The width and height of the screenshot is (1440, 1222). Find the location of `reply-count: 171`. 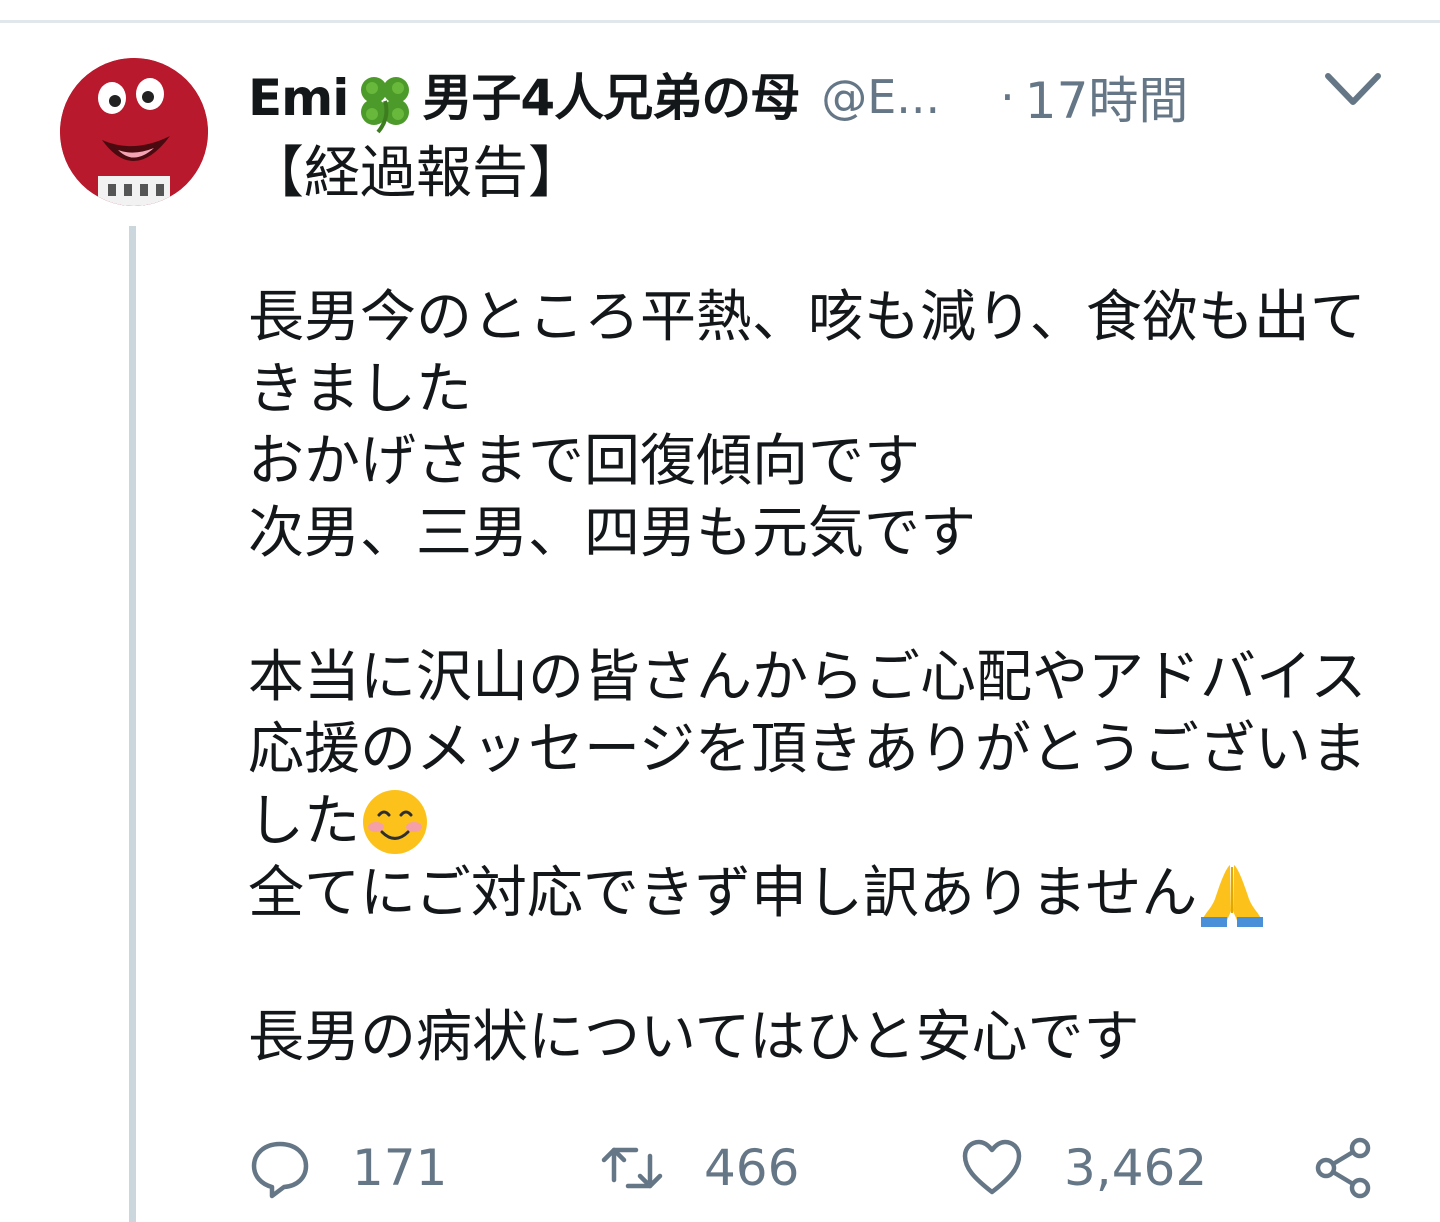

reply-count: 171 is located at coordinates (400, 1168).